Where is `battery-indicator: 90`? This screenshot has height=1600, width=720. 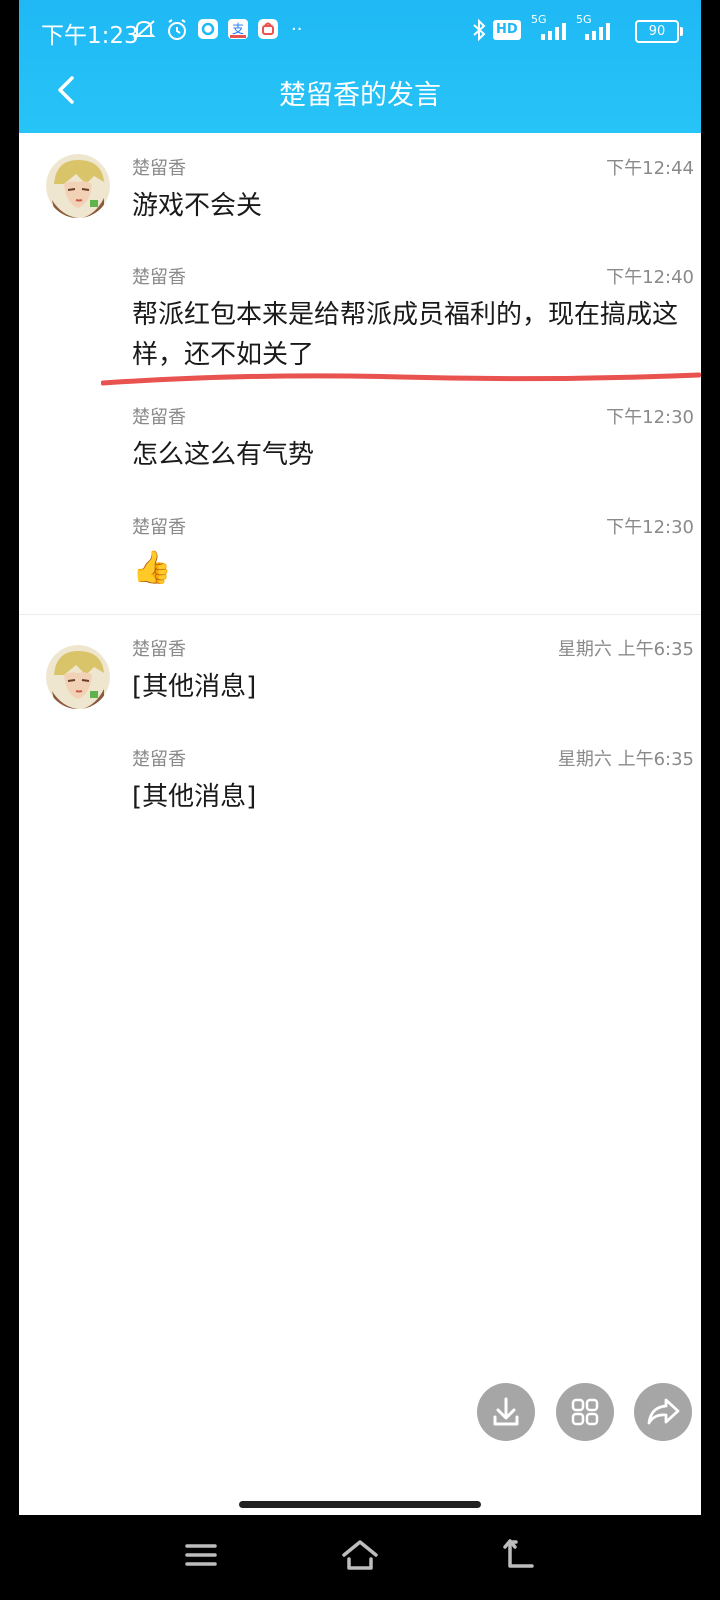 battery-indicator: 90 is located at coordinates (659, 31).